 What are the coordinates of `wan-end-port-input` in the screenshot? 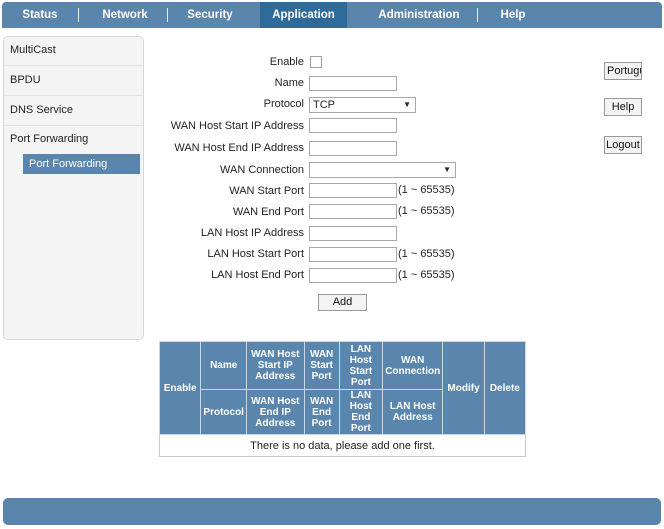 It's located at (353, 211).